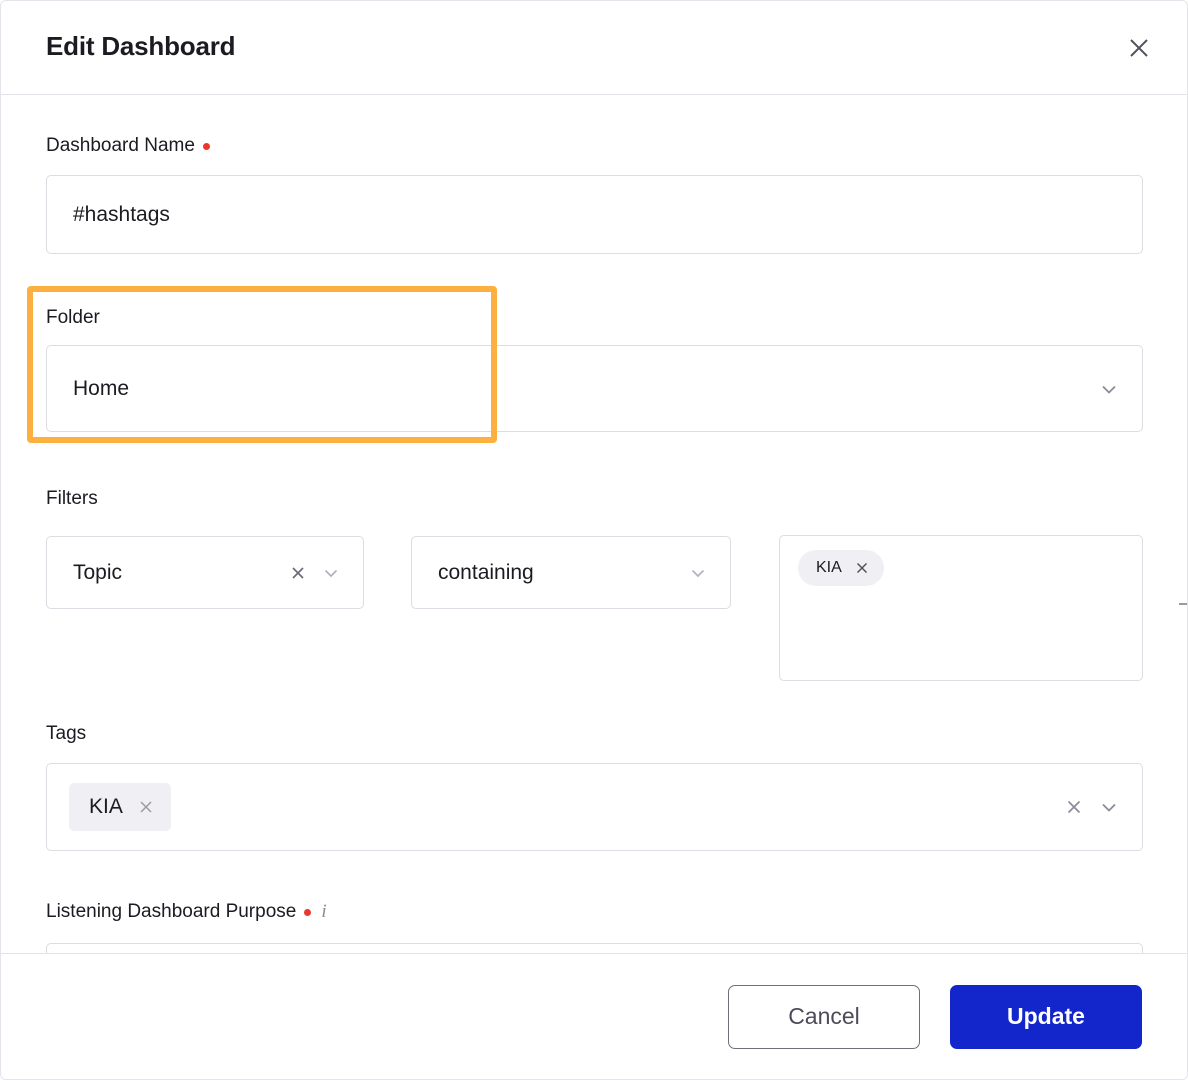  Describe the element at coordinates (709, 573) in the screenshot. I see `filter-operator-adornments` at that location.